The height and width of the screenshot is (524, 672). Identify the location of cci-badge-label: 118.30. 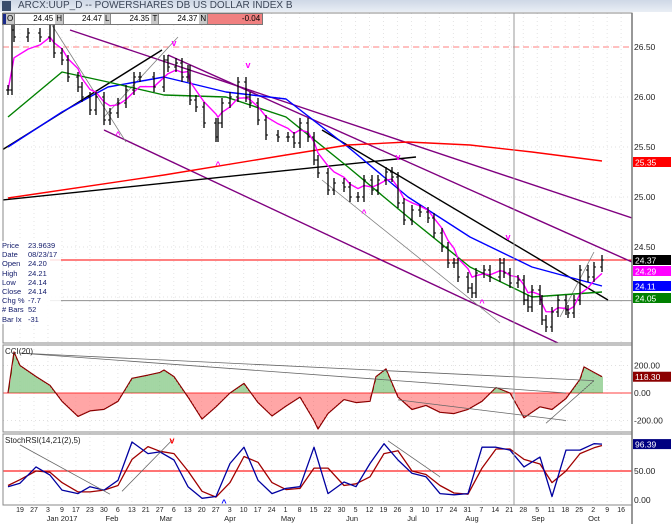
(648, 377).